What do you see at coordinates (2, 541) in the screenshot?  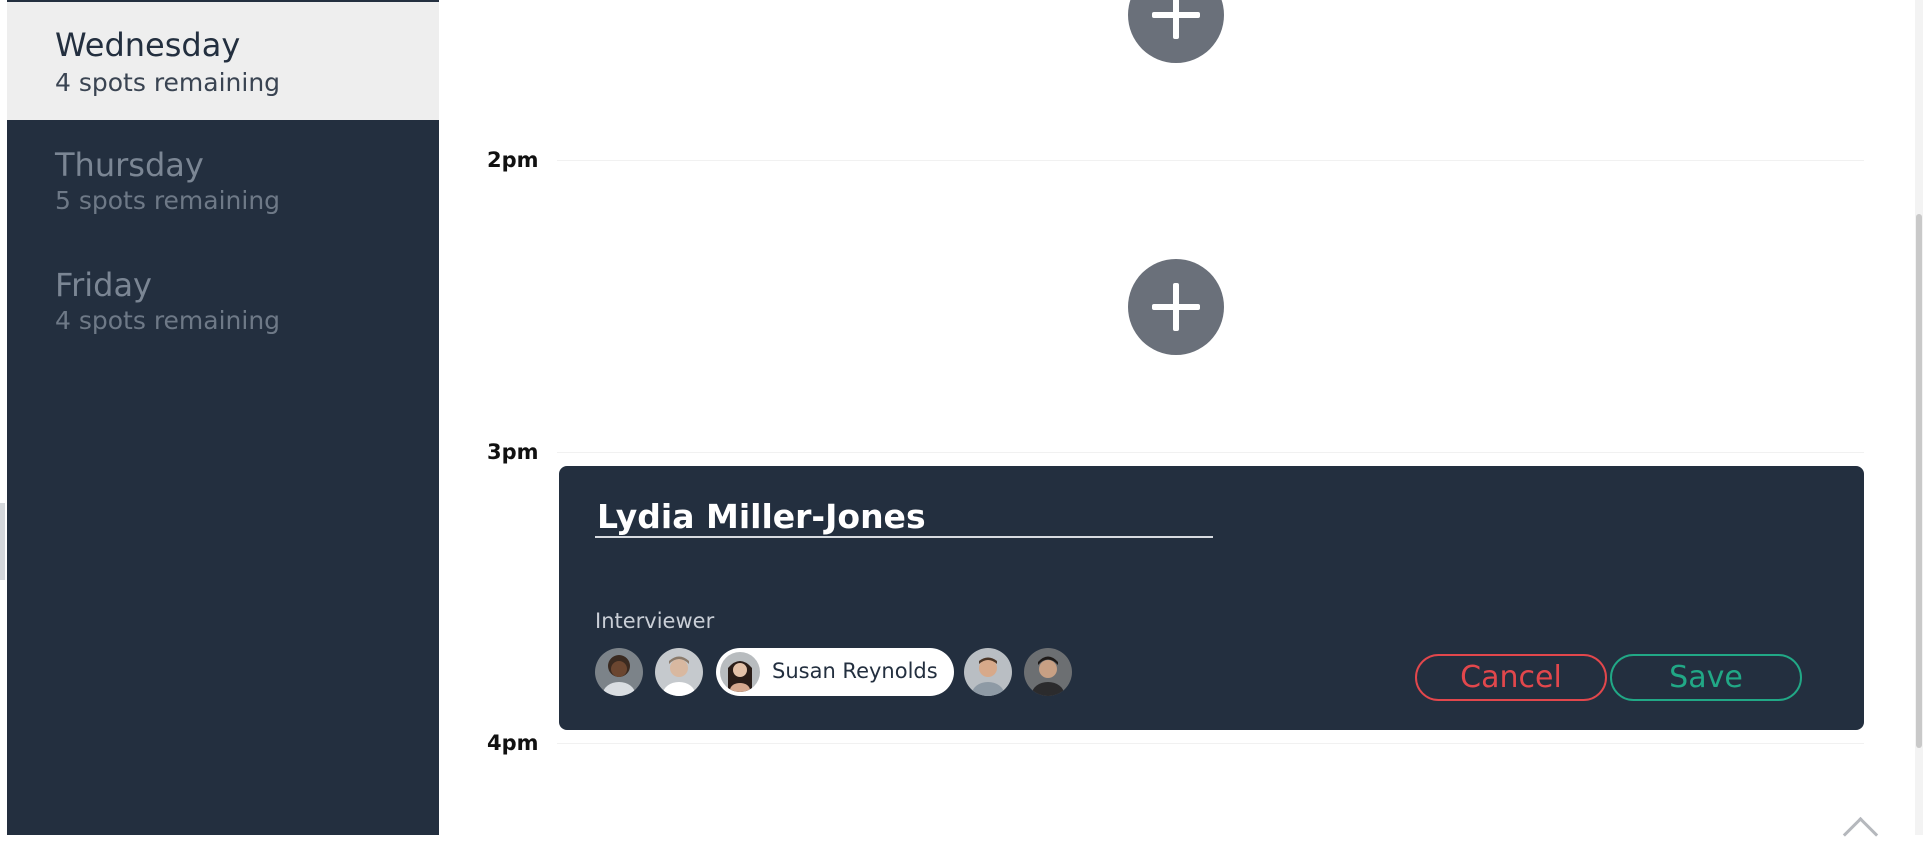 I see `collapse-tab` at bounding box center [2, 541].